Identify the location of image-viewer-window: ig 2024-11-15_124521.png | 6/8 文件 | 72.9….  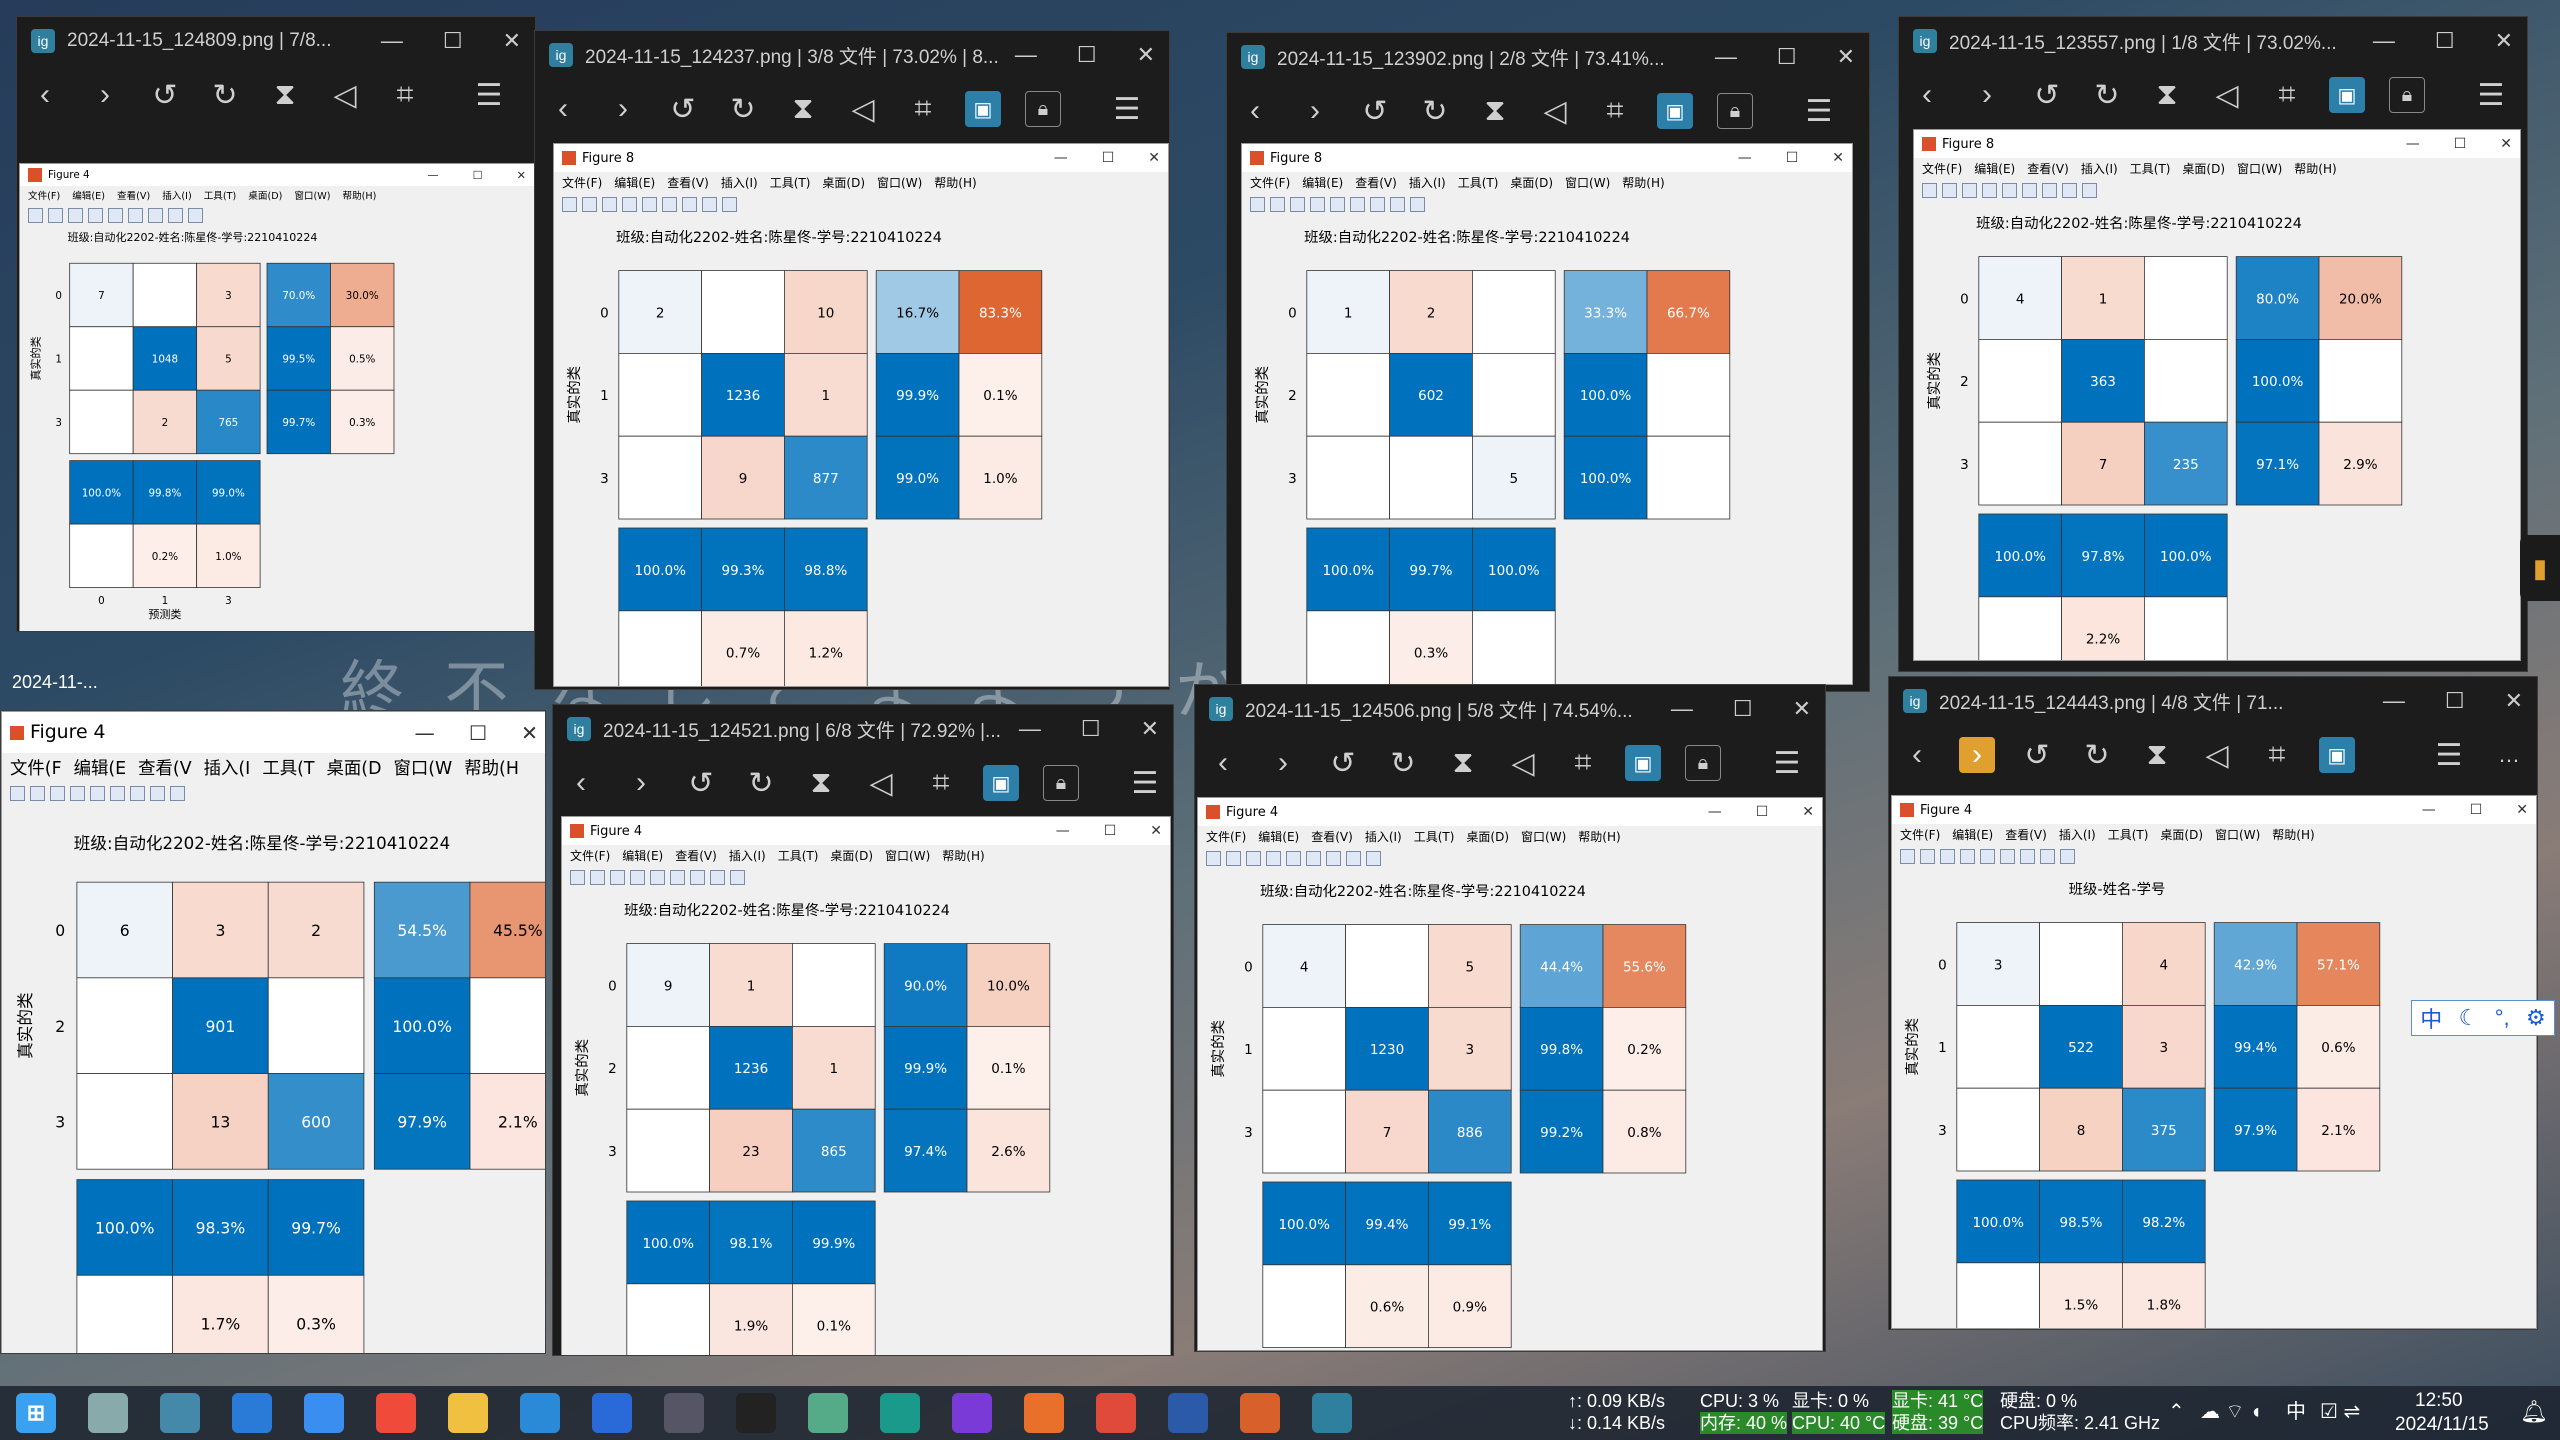
(863, 1030).